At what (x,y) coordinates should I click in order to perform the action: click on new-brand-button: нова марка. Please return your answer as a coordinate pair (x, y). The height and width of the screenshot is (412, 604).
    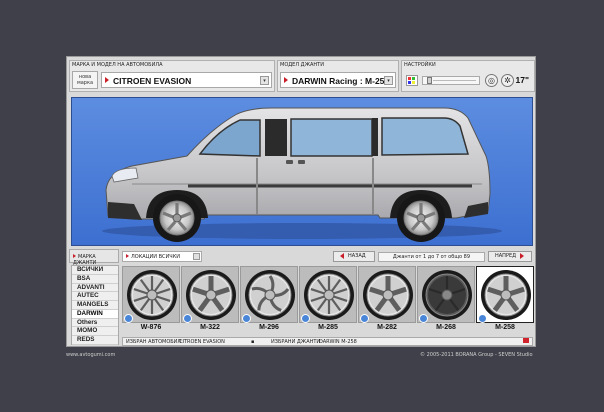
    Looking at the image, I should click on (85, 80).